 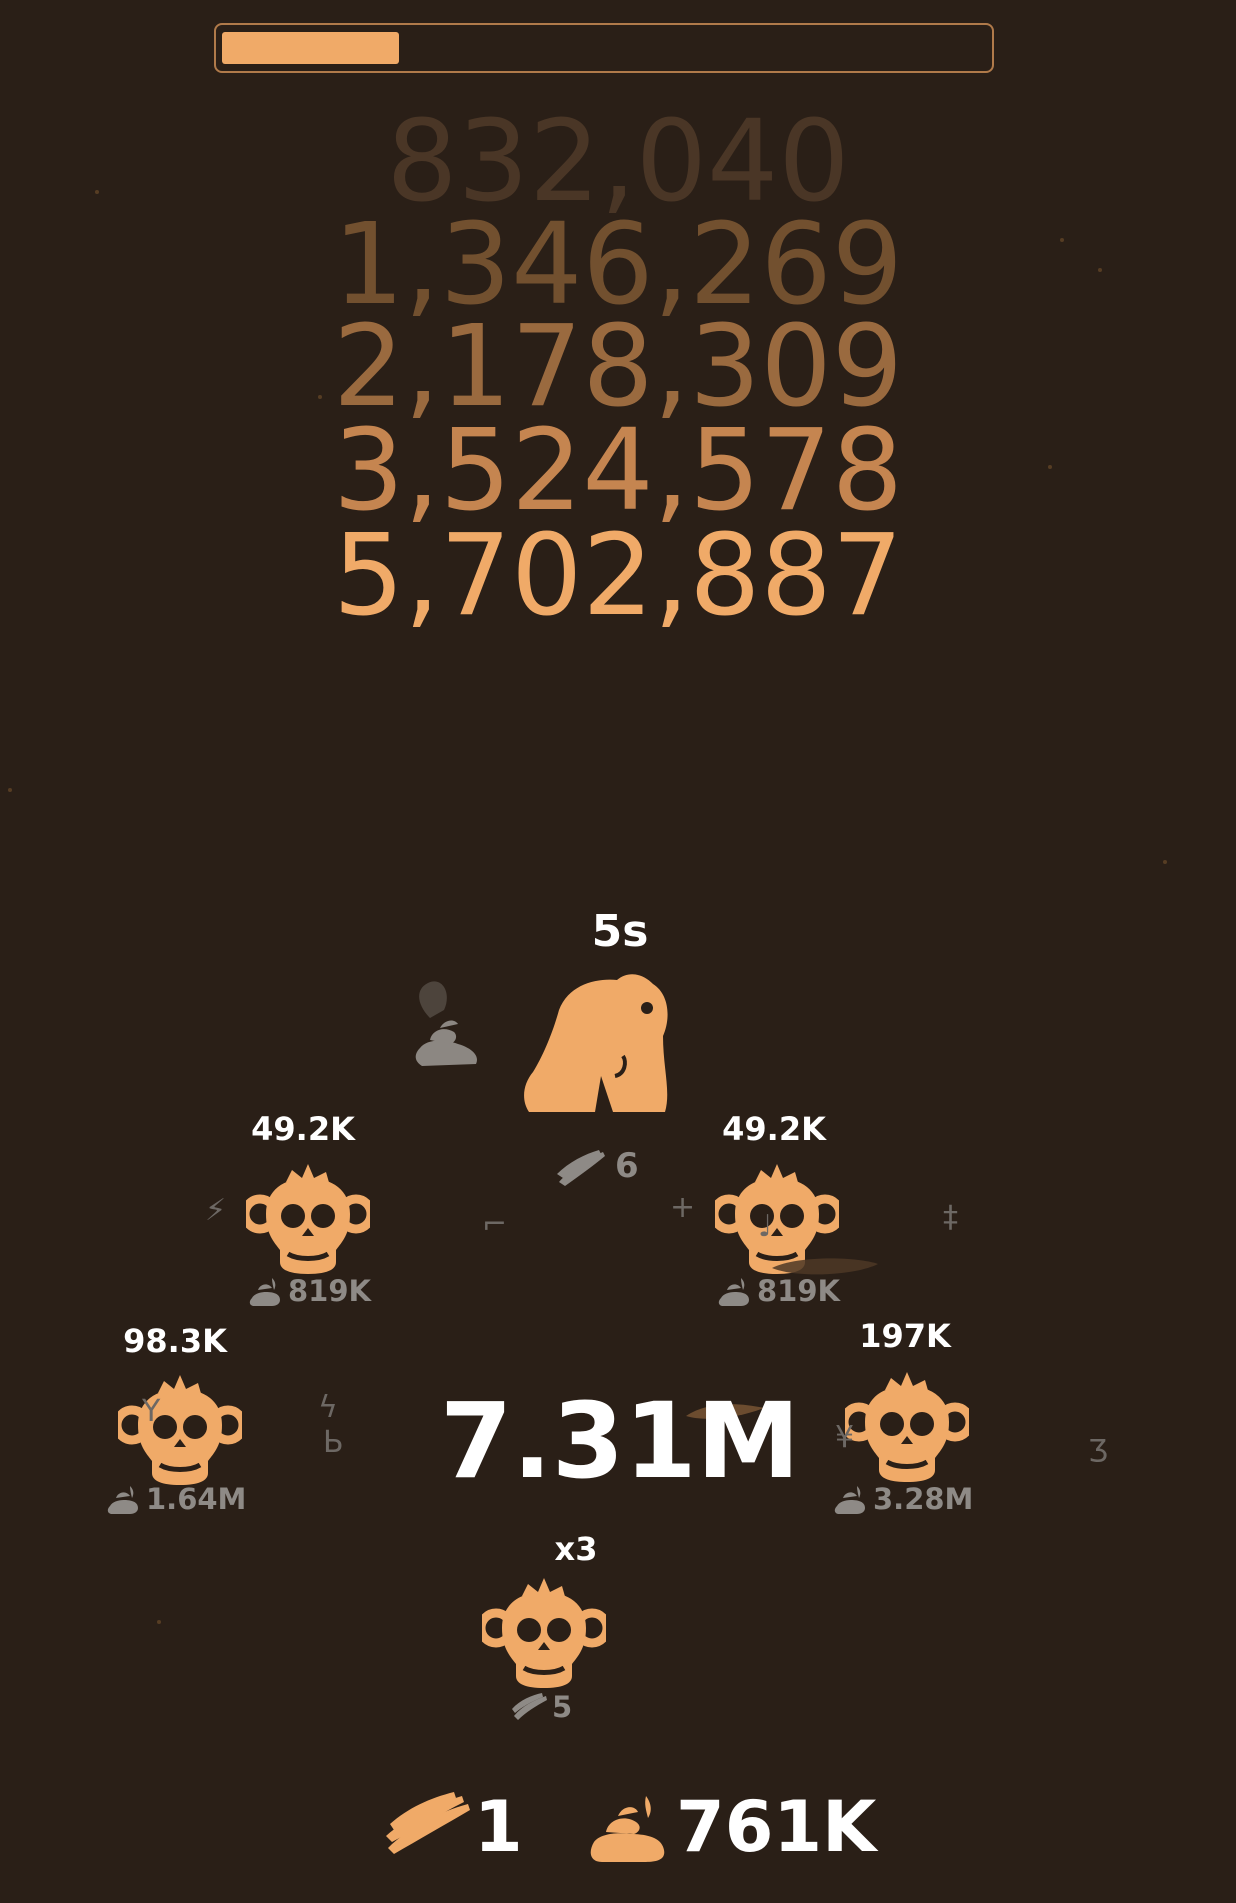 I want to click on sequence-number: 832,040, so click(x=618, y=162).